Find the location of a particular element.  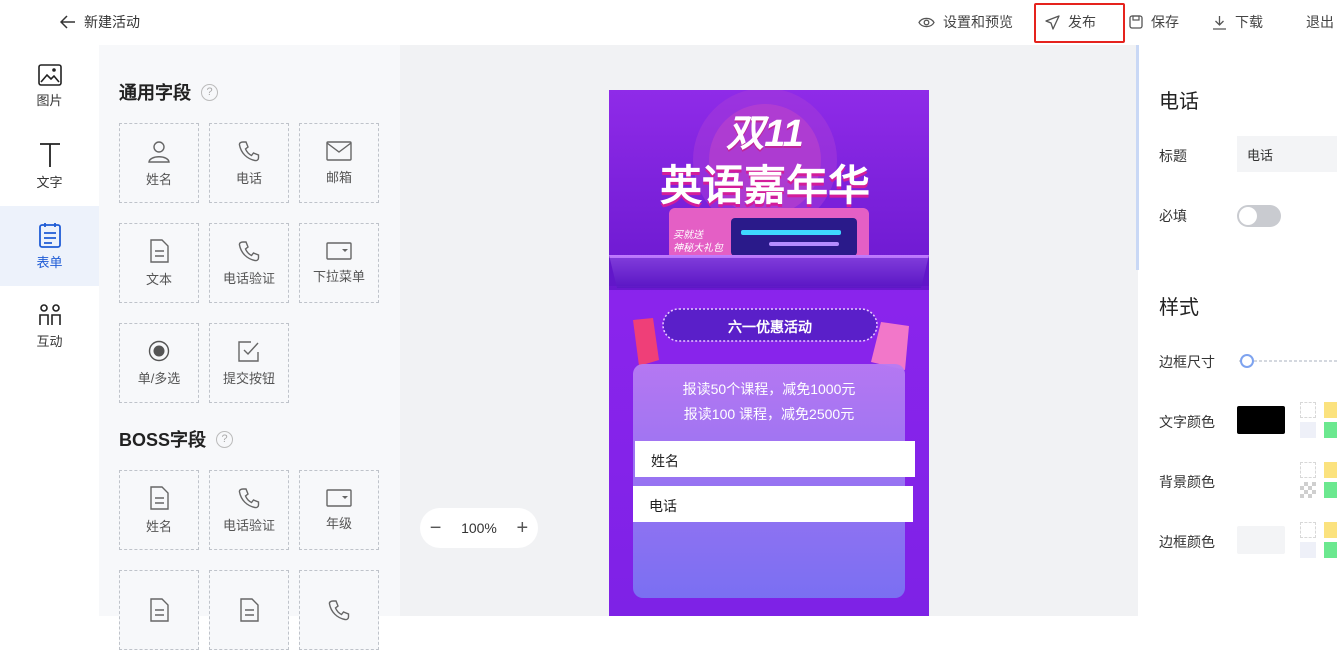

field-email: 邮箱 is located at coordinates (339, 163).